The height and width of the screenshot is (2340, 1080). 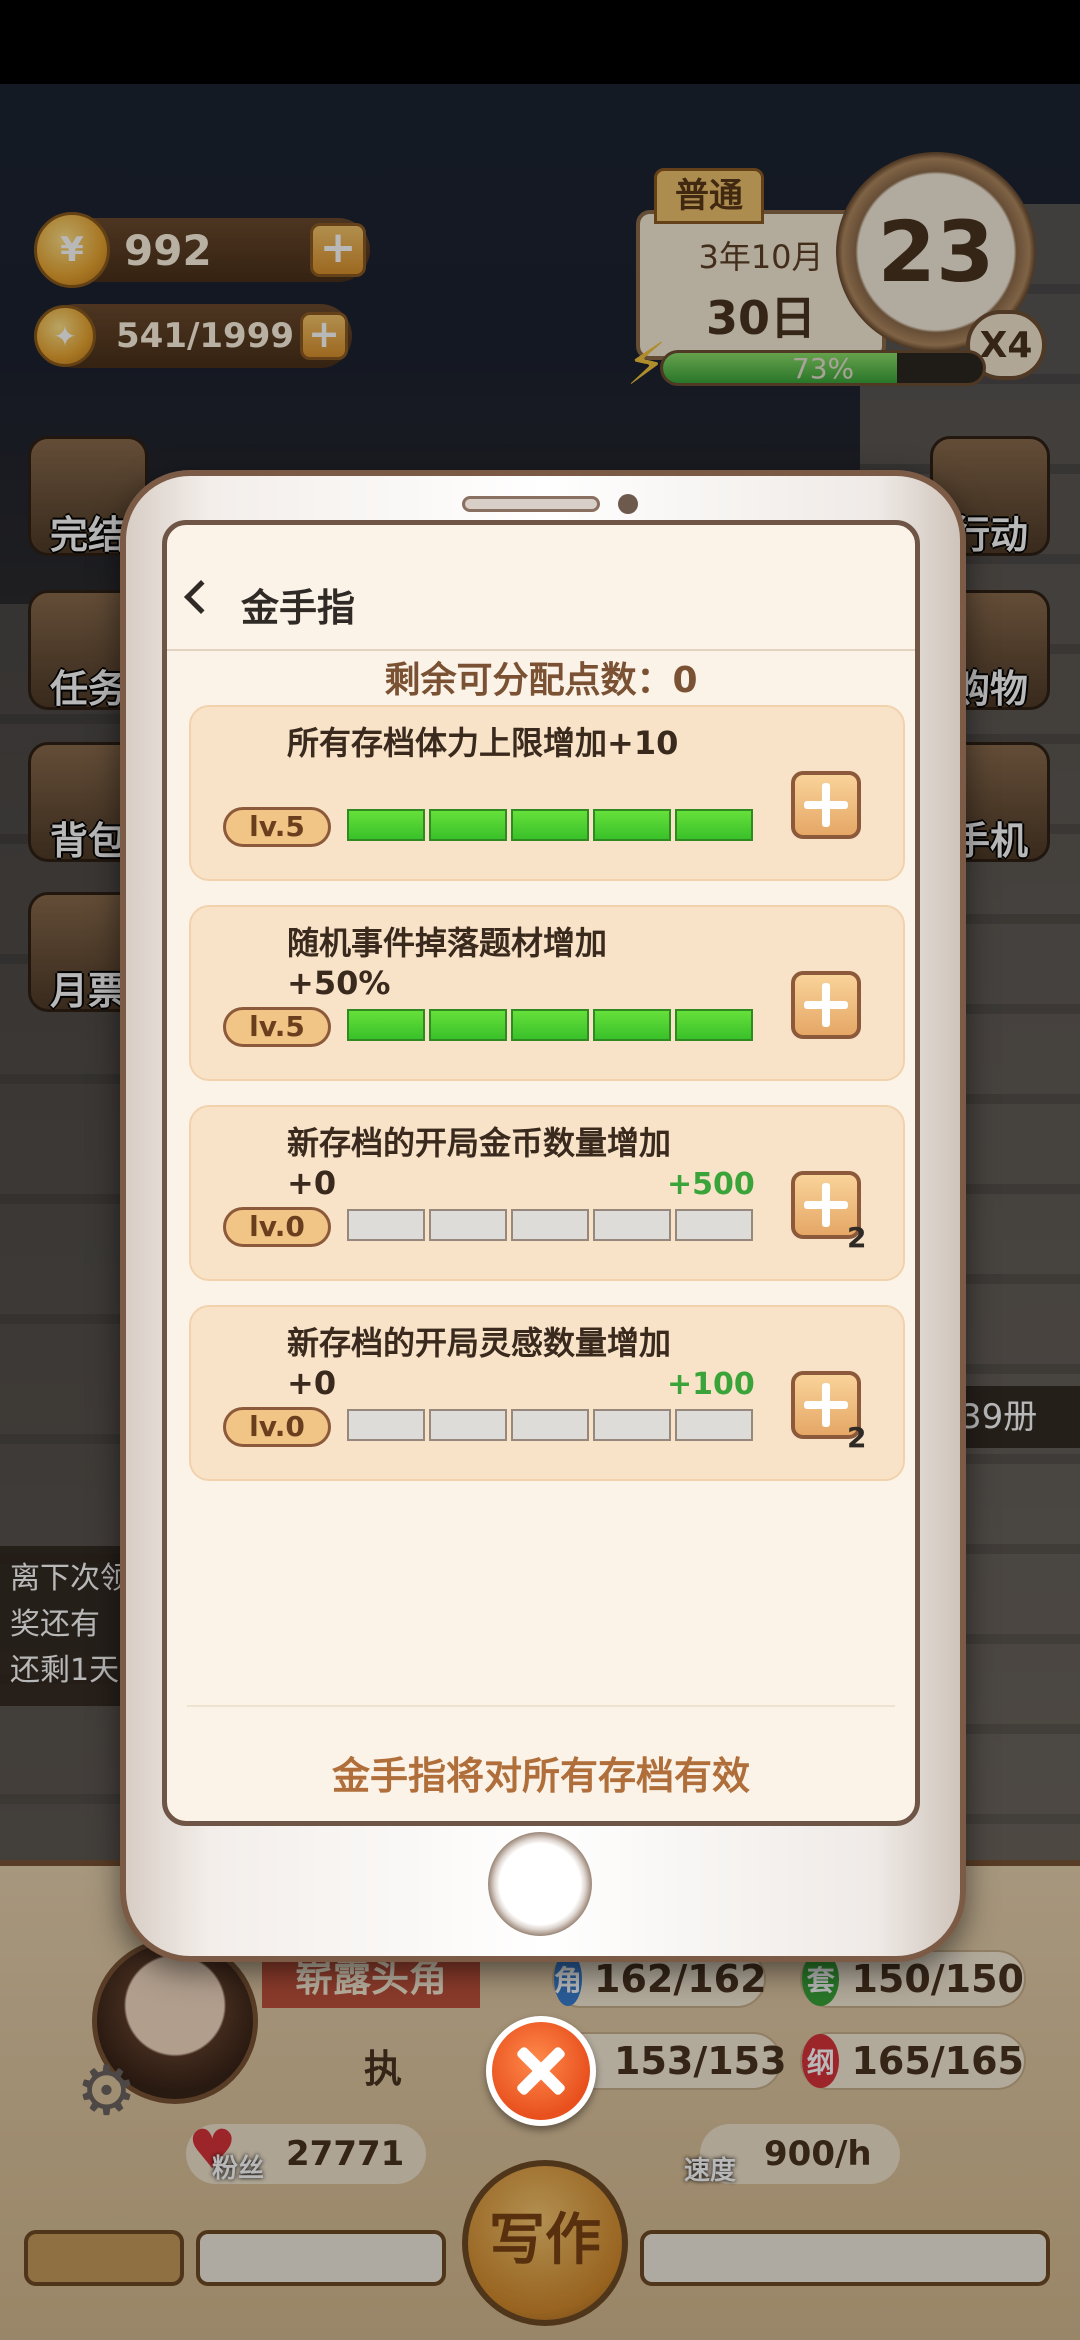 I want to click on upgrade-description: 随机事件掉落题材增加+50%, so click(x=447, y=963).